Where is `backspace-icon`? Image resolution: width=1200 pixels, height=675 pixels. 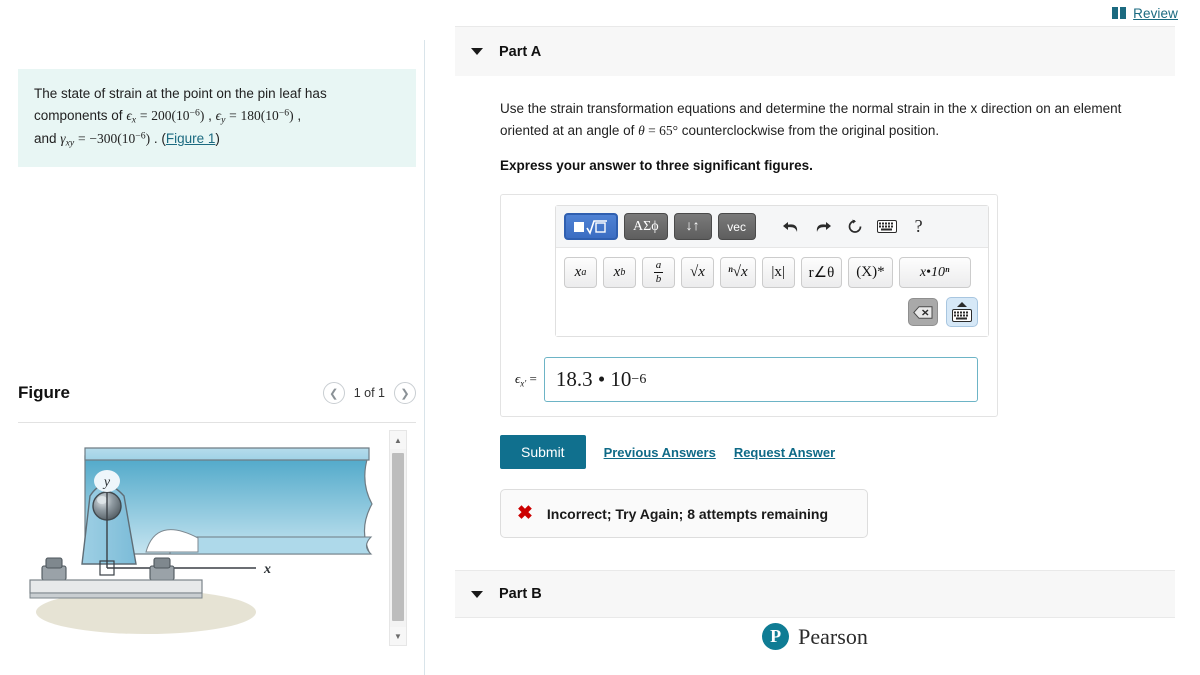 backspace-icon is located at coordinates (923, 312).